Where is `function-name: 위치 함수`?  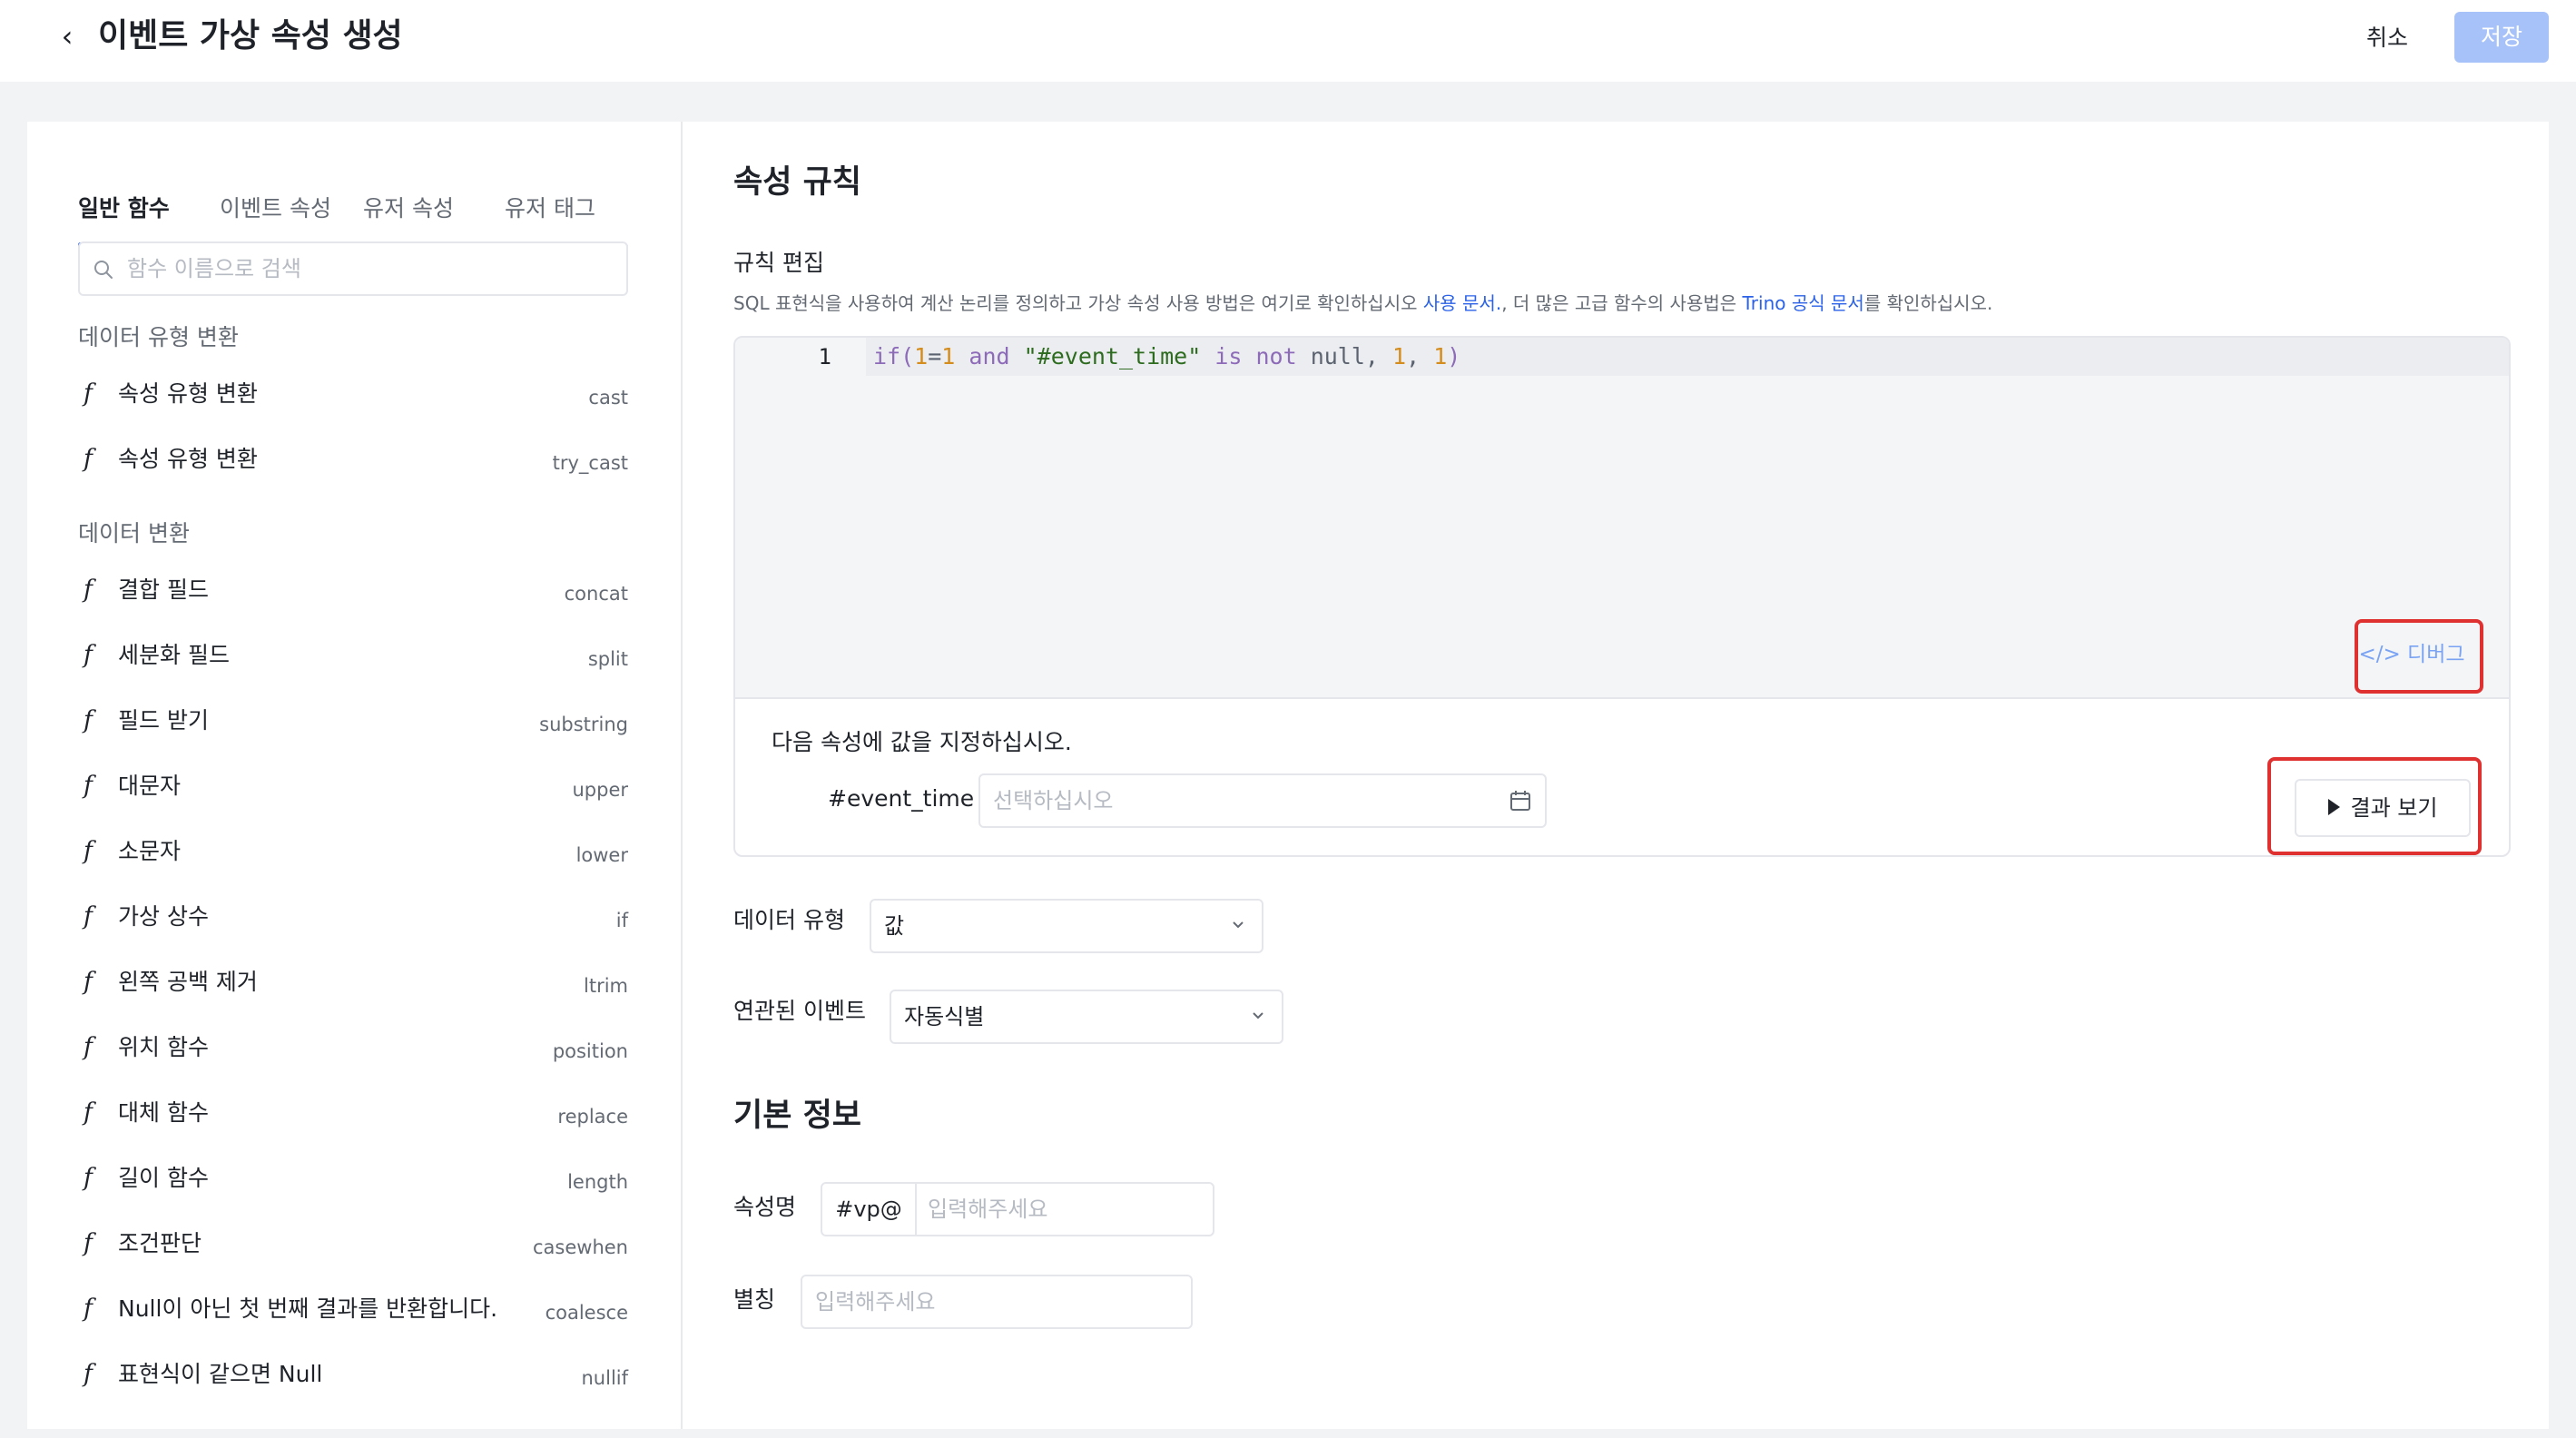
function-name: 위치 함수 is located at coordinates (163, 1047).